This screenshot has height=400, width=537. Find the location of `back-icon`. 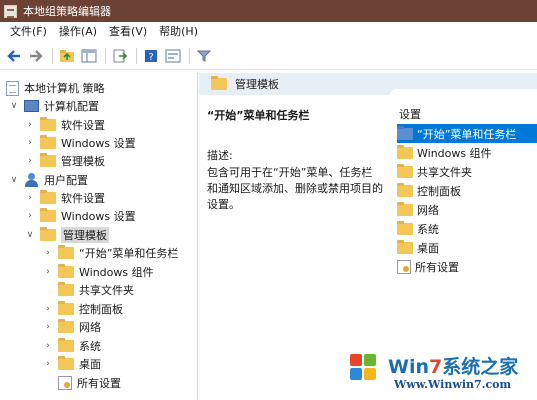

back-icon is located at coordinates (14, 56).